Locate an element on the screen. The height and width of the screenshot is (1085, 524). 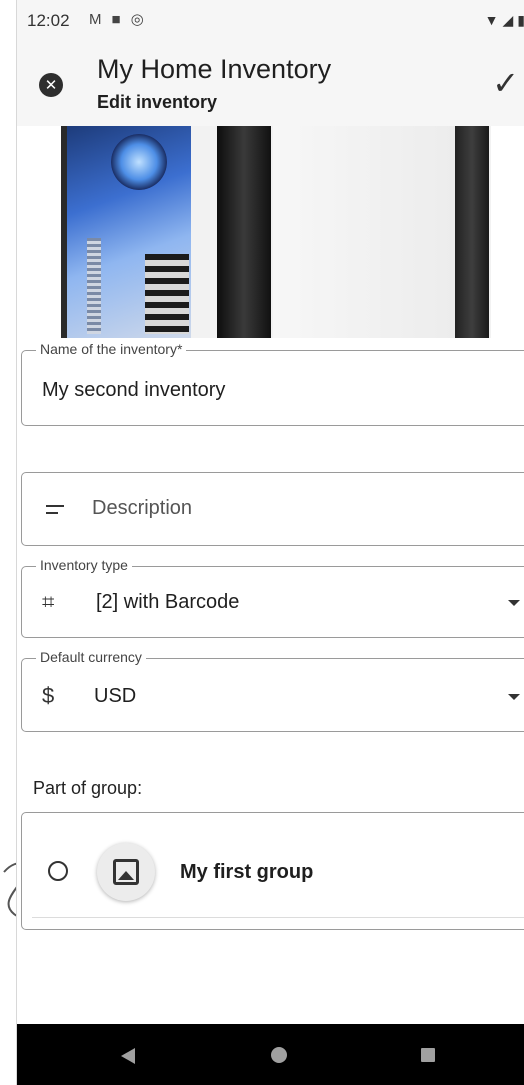
back-icon is located at coordinates (128, 1056).